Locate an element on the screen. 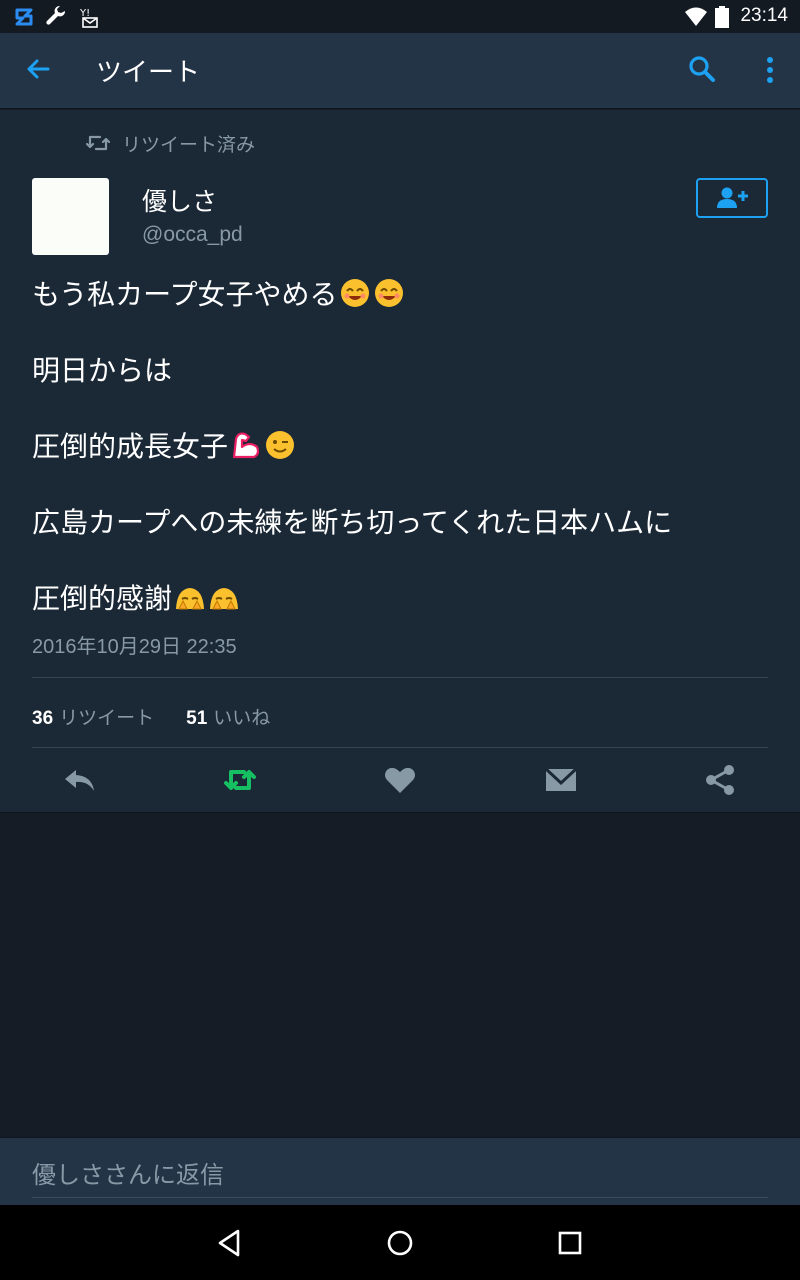 The image size is (800, 1280). retweet-icon is located at coordinates (240, 780).